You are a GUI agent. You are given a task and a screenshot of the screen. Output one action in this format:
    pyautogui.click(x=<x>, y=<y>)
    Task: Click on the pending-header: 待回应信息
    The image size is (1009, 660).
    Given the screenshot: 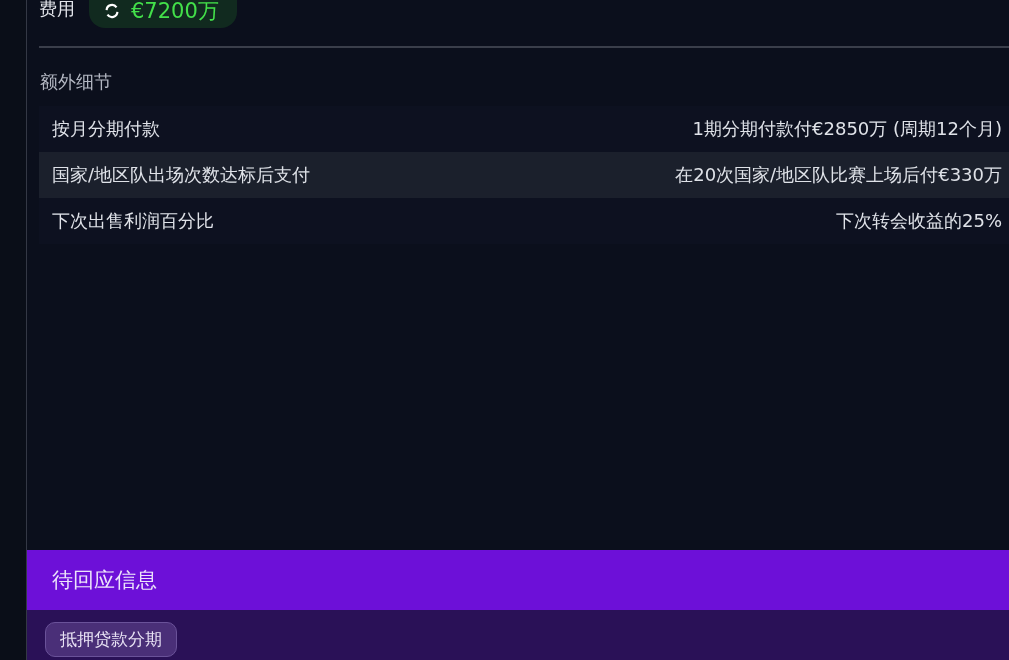 What is the action you would take?
    pyautogui.click(x=518, y=580)
    